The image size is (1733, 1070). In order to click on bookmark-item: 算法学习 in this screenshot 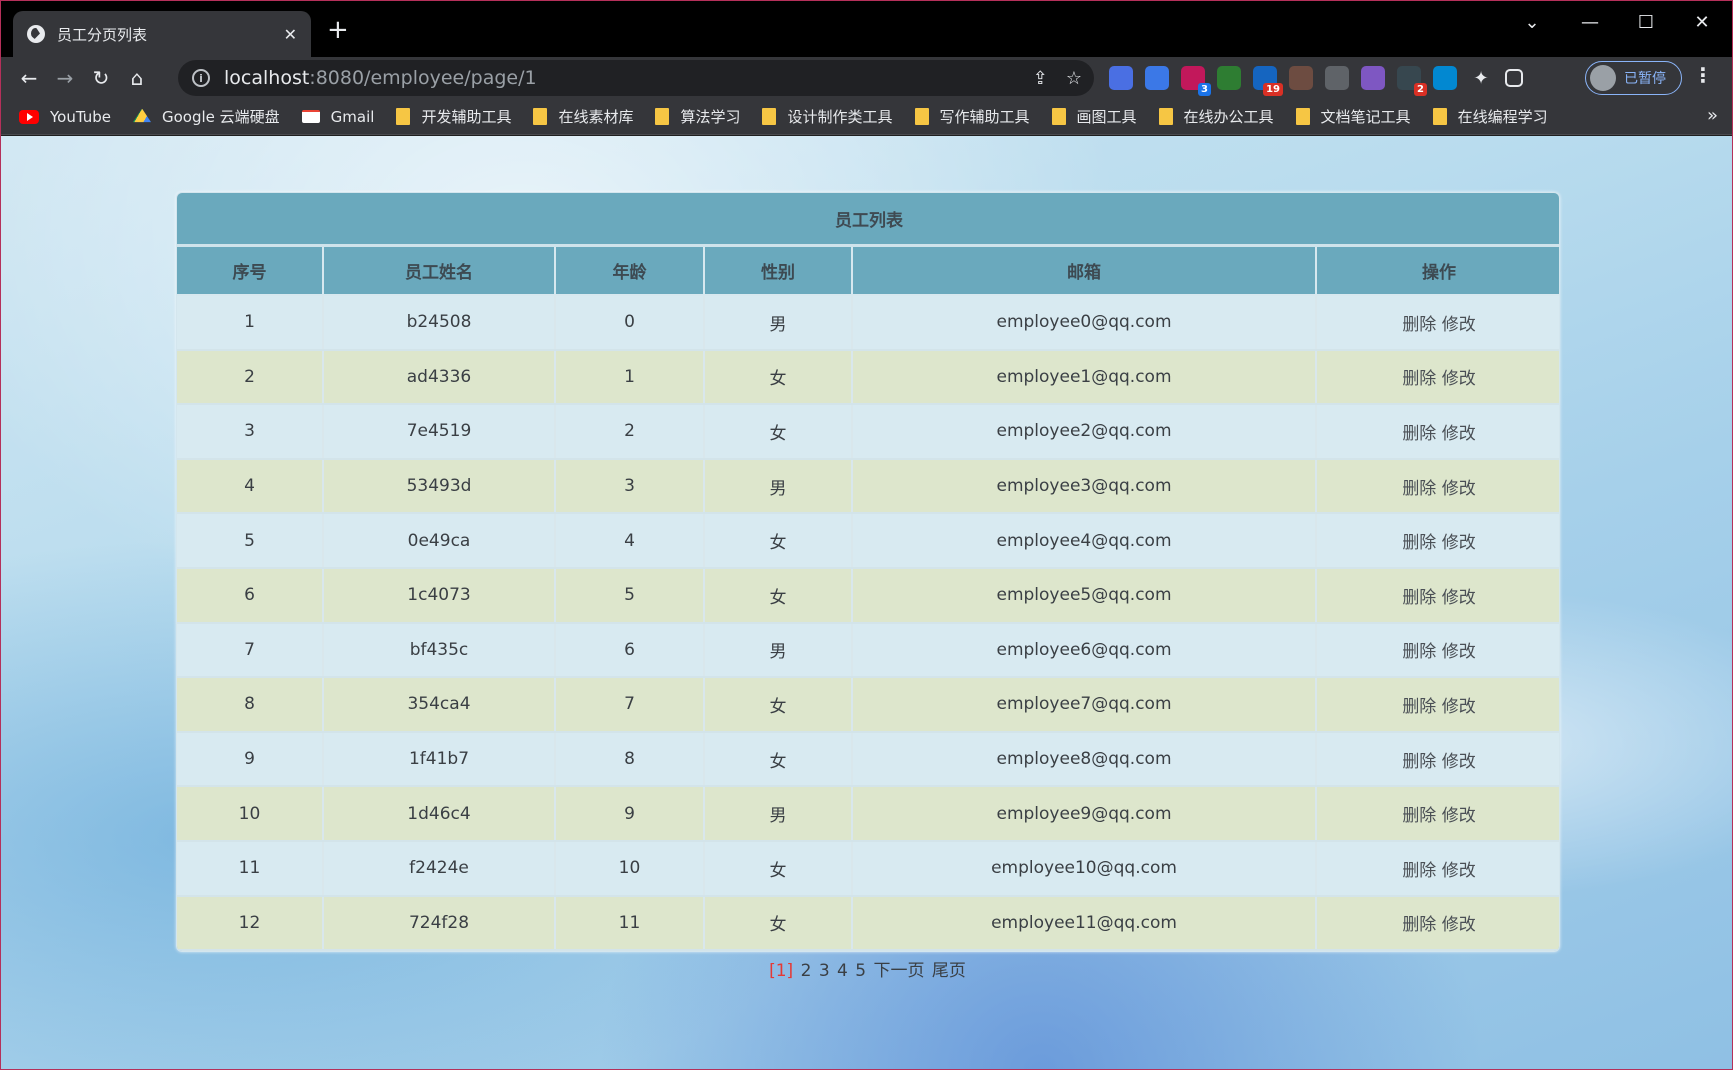, I will do `click(697, 116)`.